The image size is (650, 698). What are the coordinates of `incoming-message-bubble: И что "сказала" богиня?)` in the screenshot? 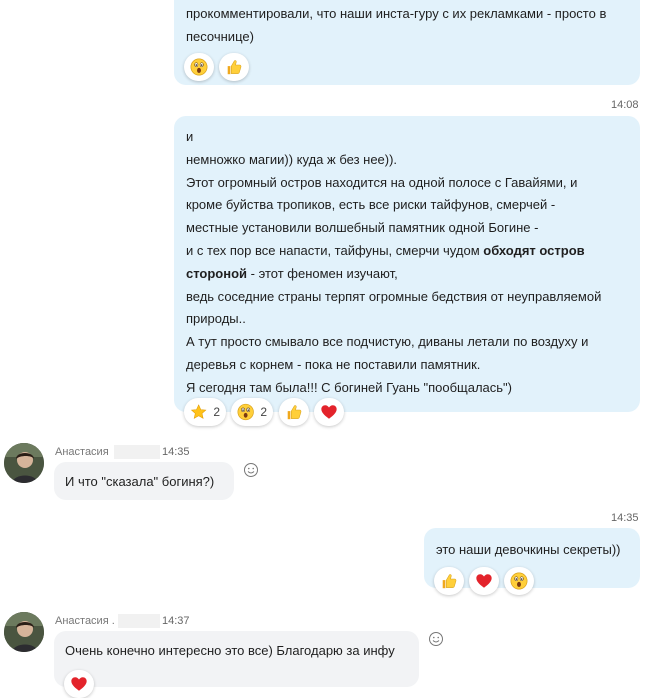 It's located at (144, 481).